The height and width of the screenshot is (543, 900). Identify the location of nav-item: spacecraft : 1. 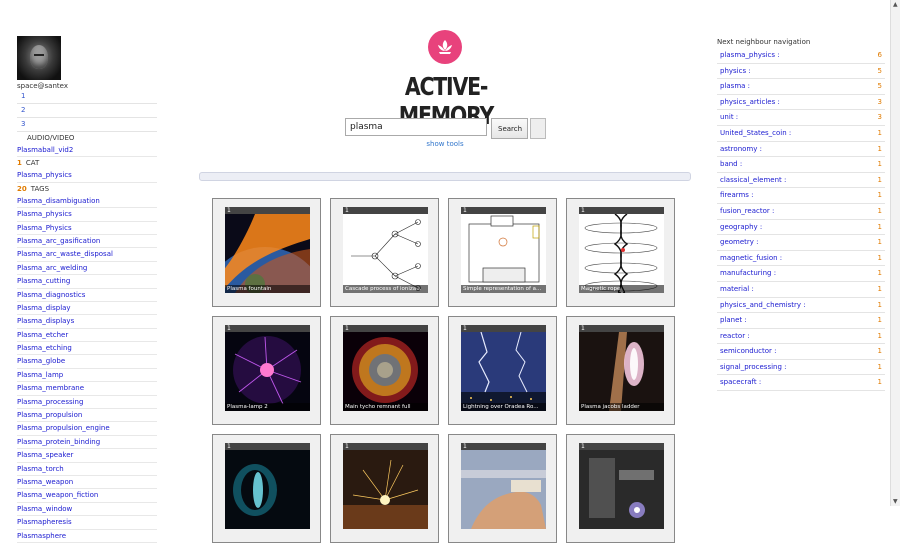
(801, 383).